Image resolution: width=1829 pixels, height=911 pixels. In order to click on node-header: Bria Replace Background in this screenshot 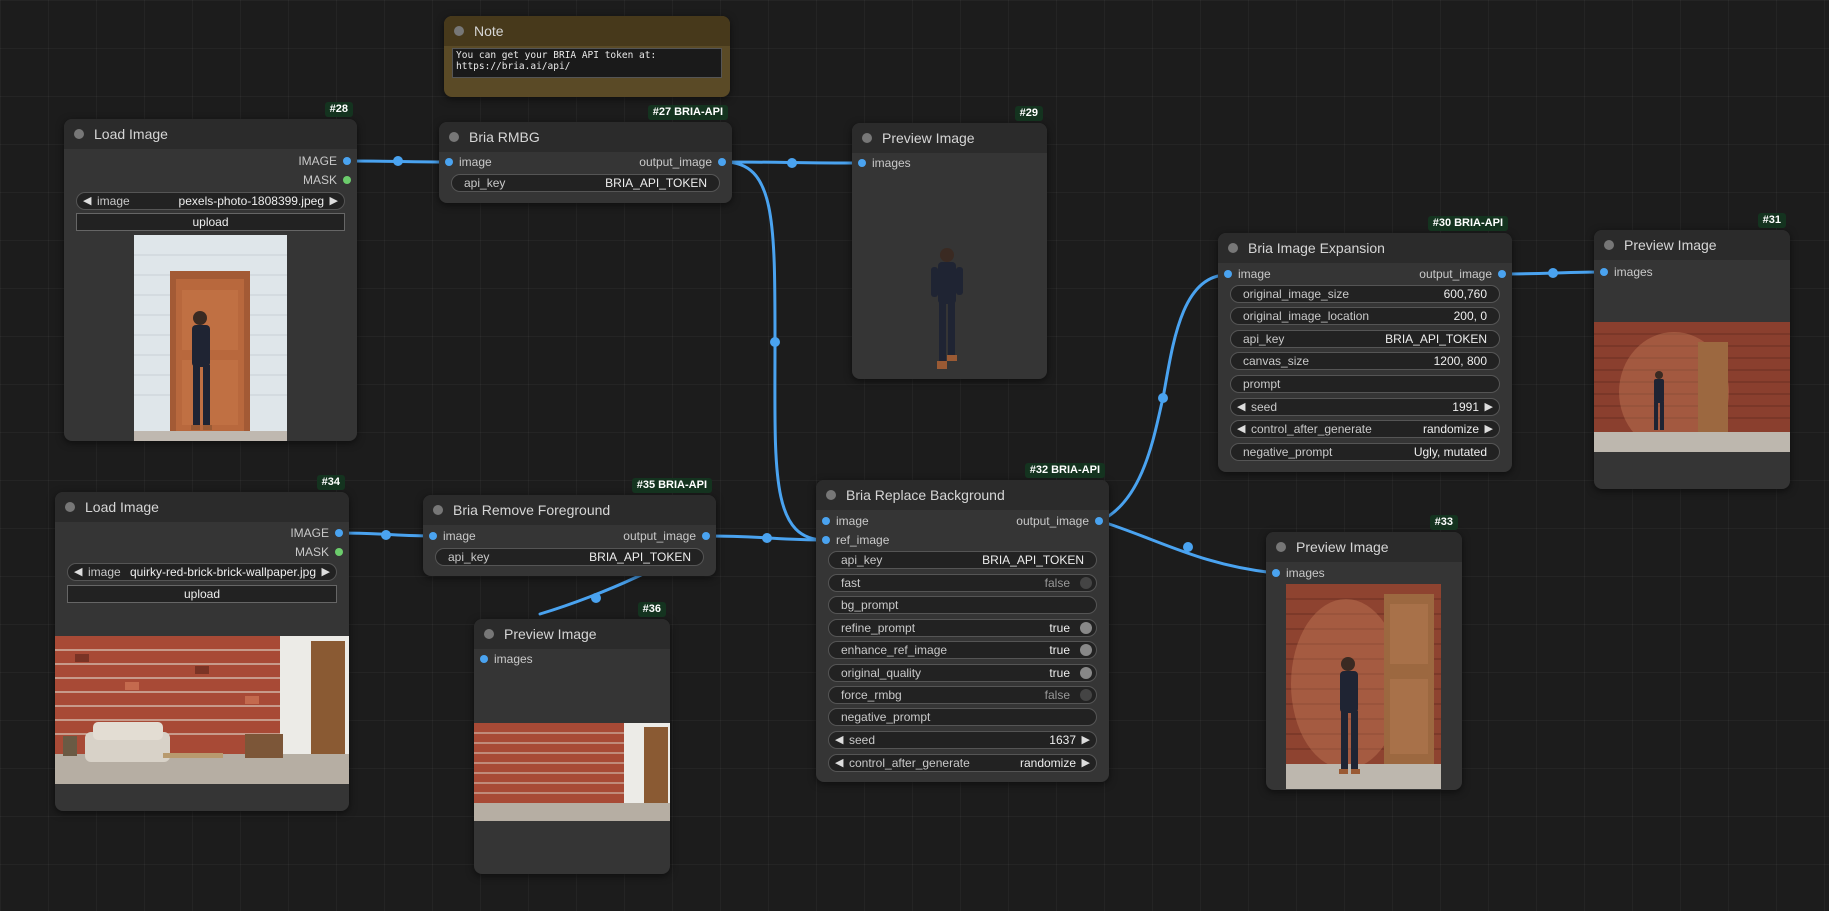, I will do `click(962, 495)`.